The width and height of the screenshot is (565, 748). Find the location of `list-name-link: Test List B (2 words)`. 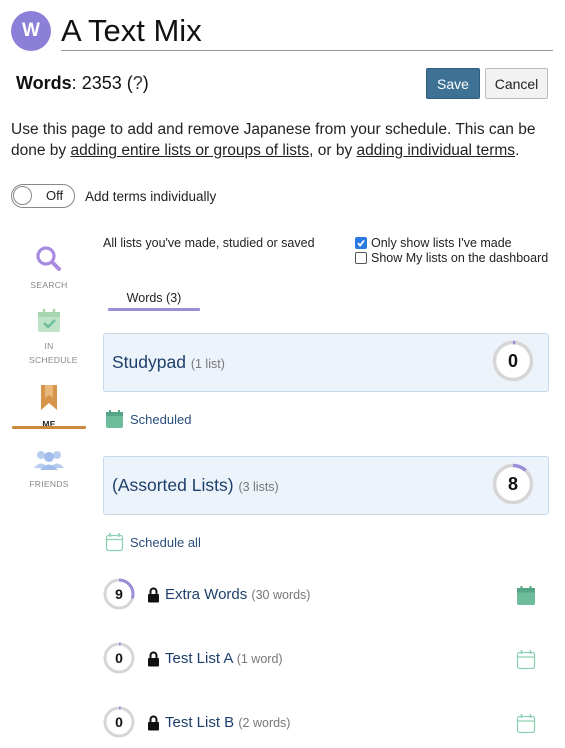

list-name-link: Test List B (2 words) is located at coordinates (227, 722).